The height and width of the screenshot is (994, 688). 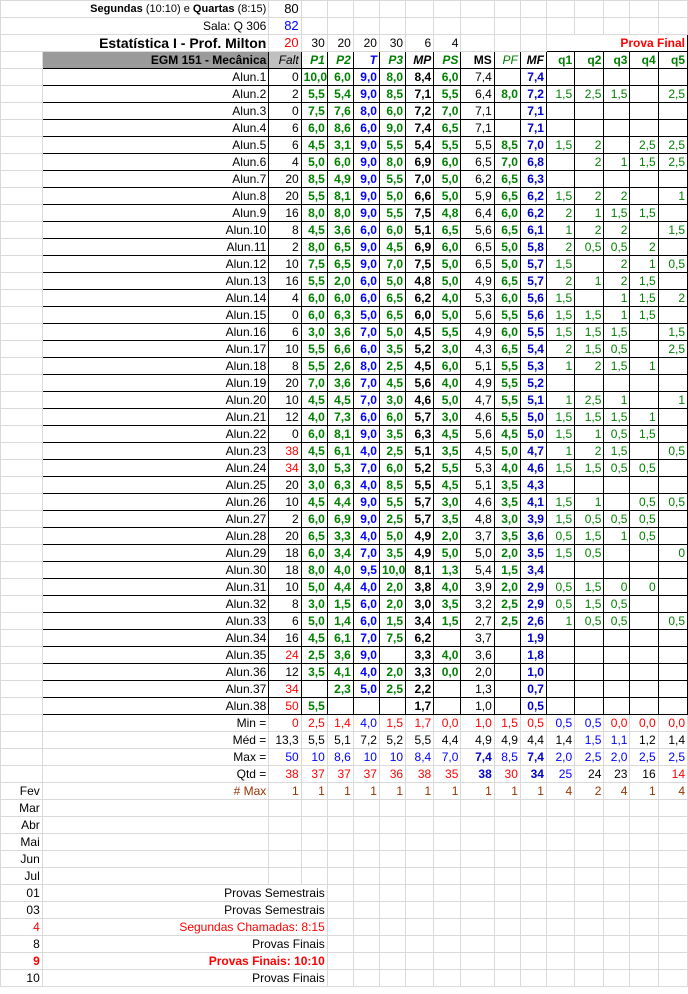 What do you see at coordinates (184, 978) in the screenshot?
I see `schedule-text: Provas Finais` at bounding box center [184, 978].